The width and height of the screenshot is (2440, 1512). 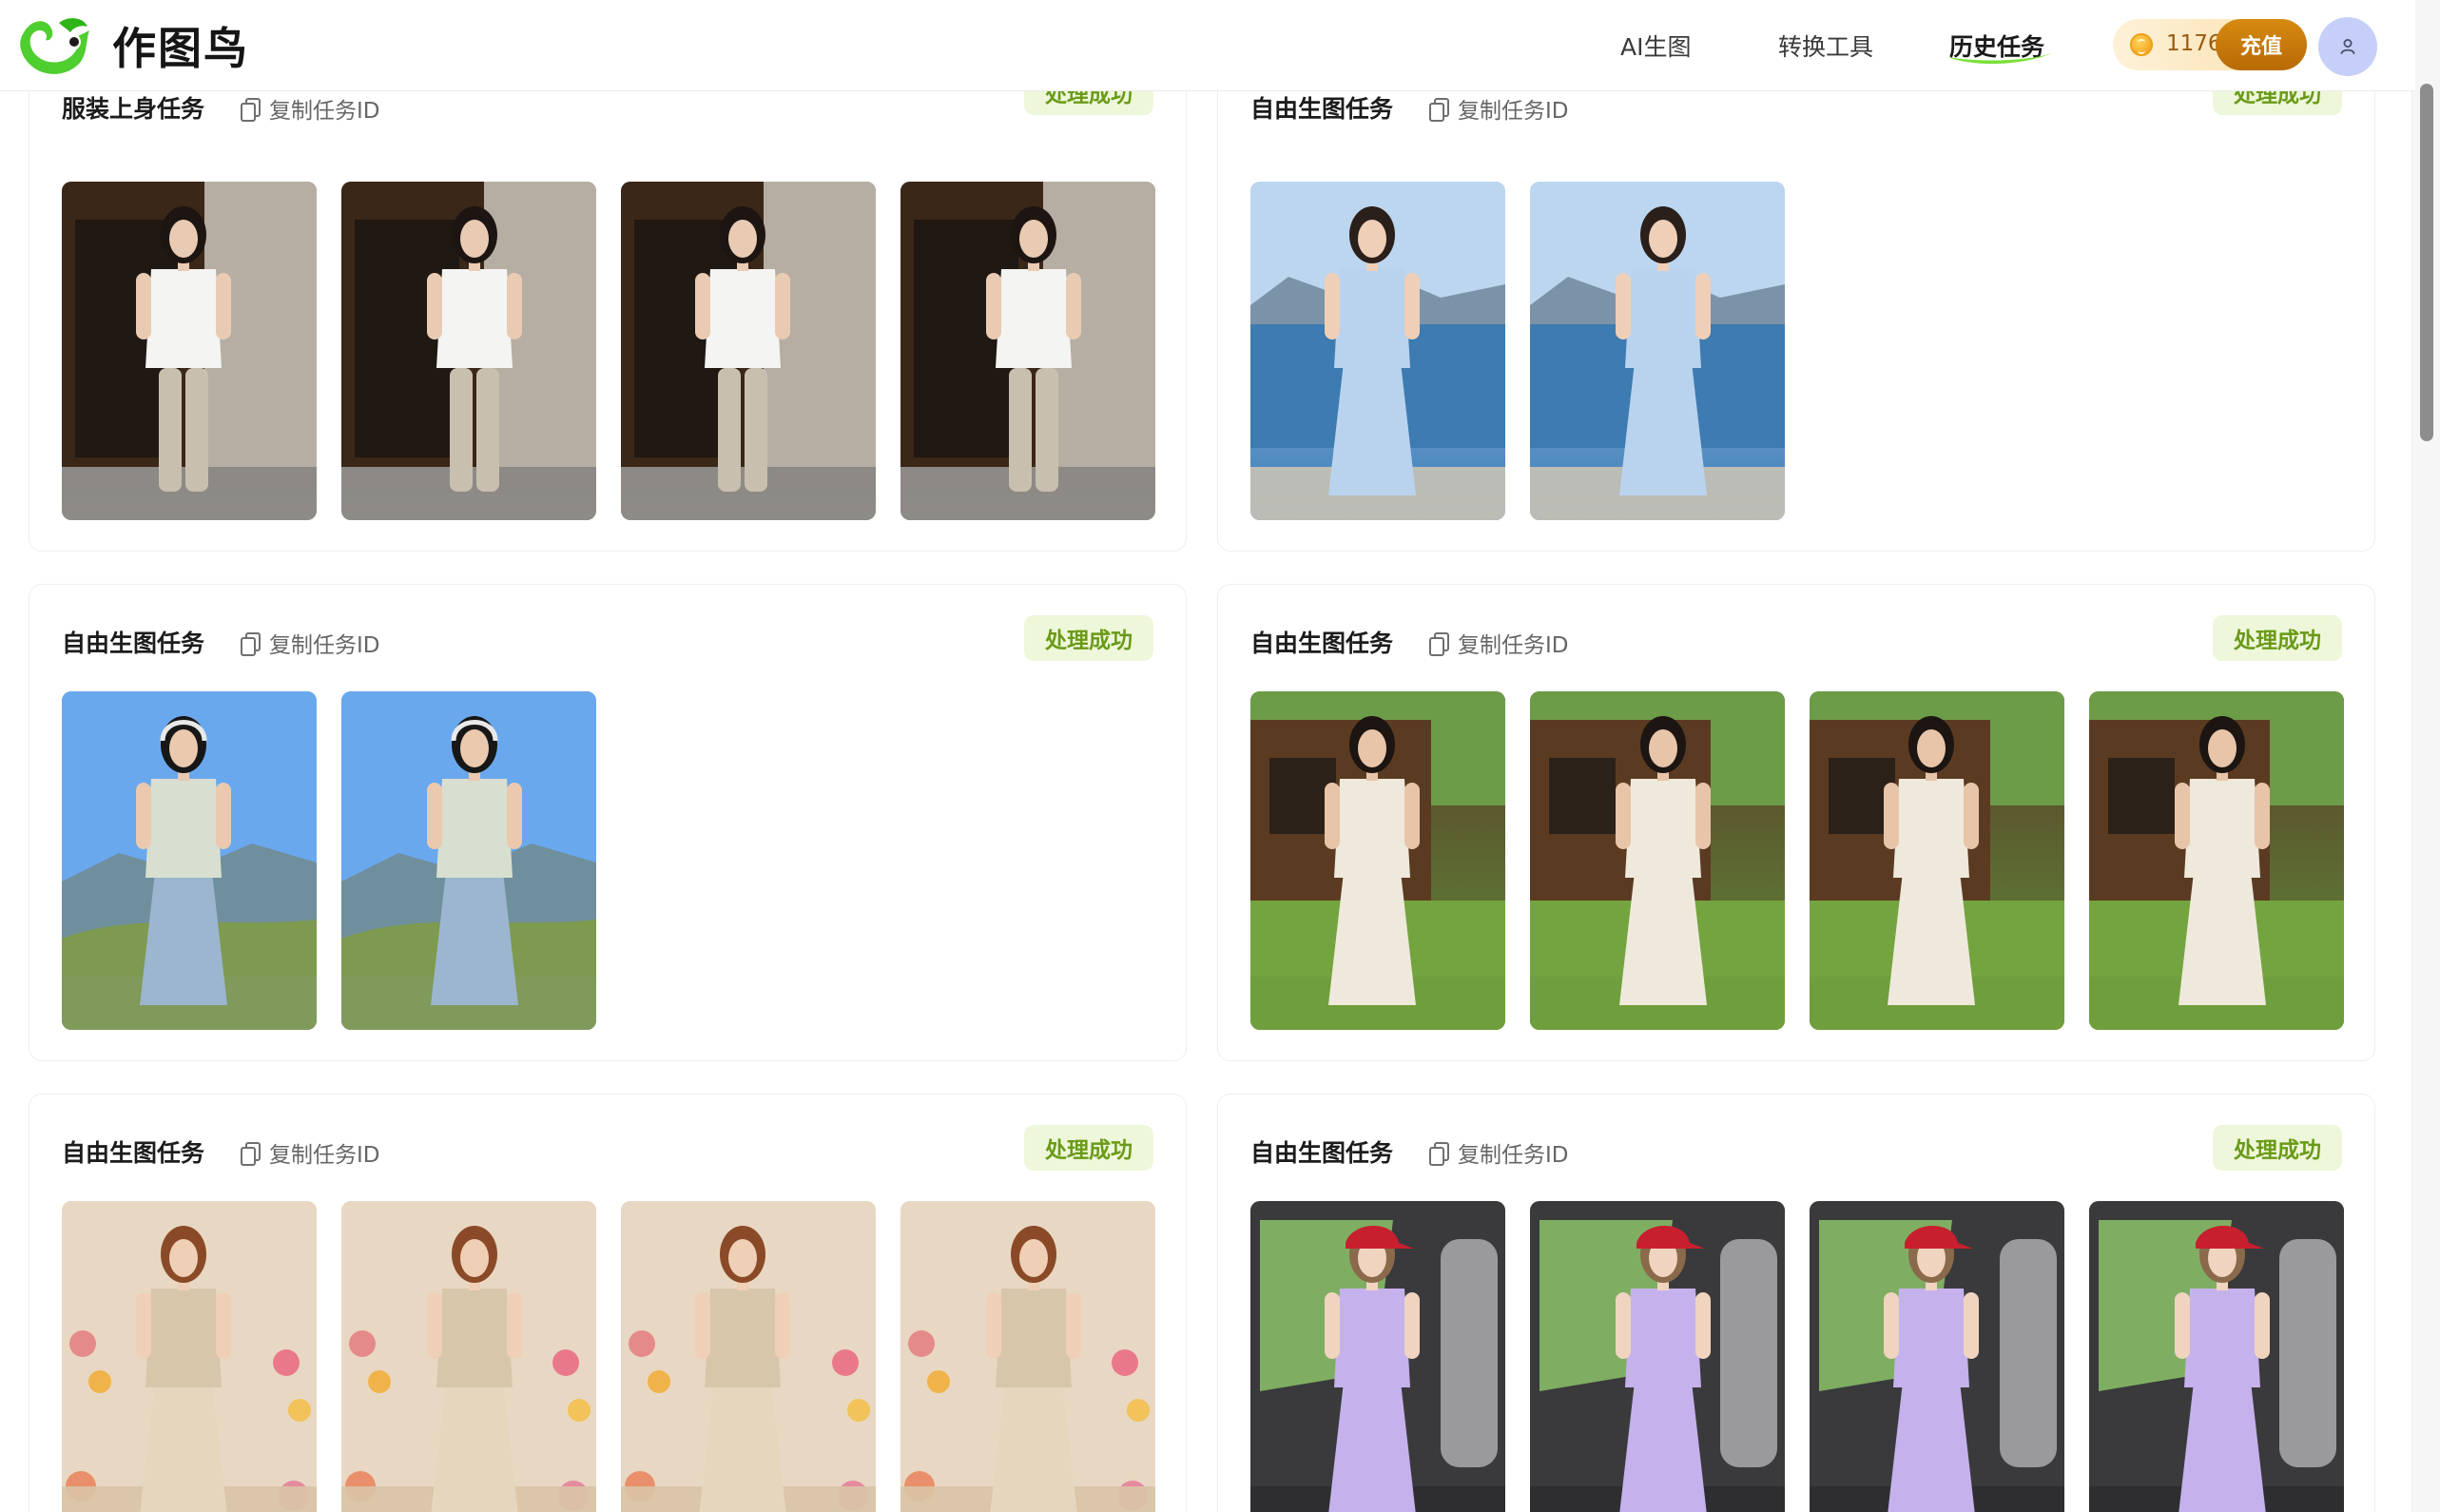 I want to click on nav-ai-image: AI生图, so click(x=1655, y=46).